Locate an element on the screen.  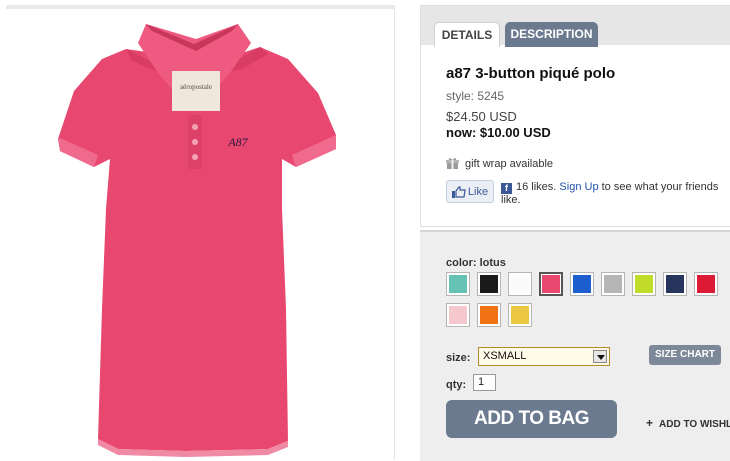
swatch-blue is located at coordinates (582, 284).